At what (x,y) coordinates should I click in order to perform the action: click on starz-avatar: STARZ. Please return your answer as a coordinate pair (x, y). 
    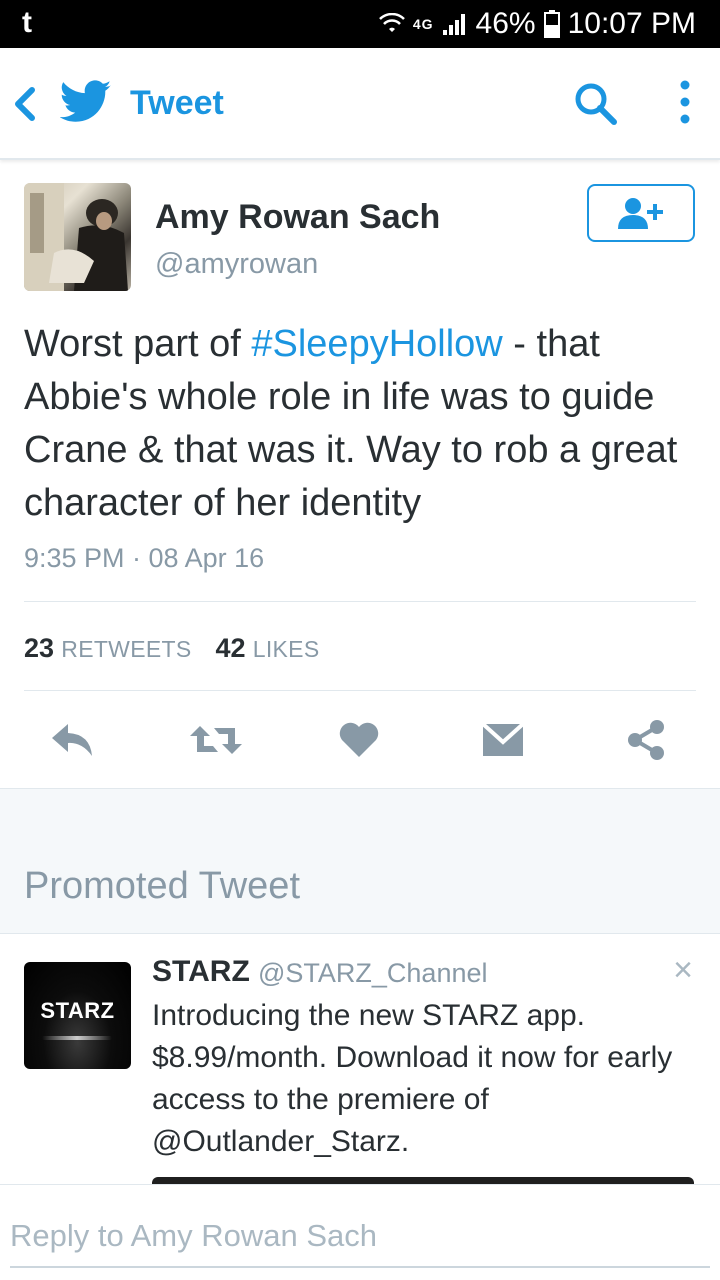
    Looking at the image, I should click on (77, 1015).